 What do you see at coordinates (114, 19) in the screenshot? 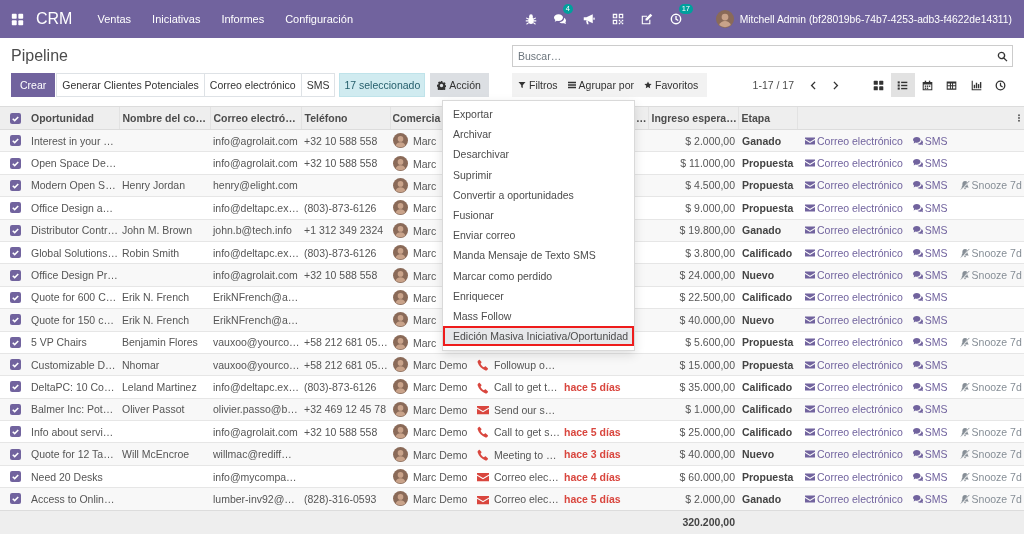
I see `menu-item: Ventas` at bounding box center [114, 19].